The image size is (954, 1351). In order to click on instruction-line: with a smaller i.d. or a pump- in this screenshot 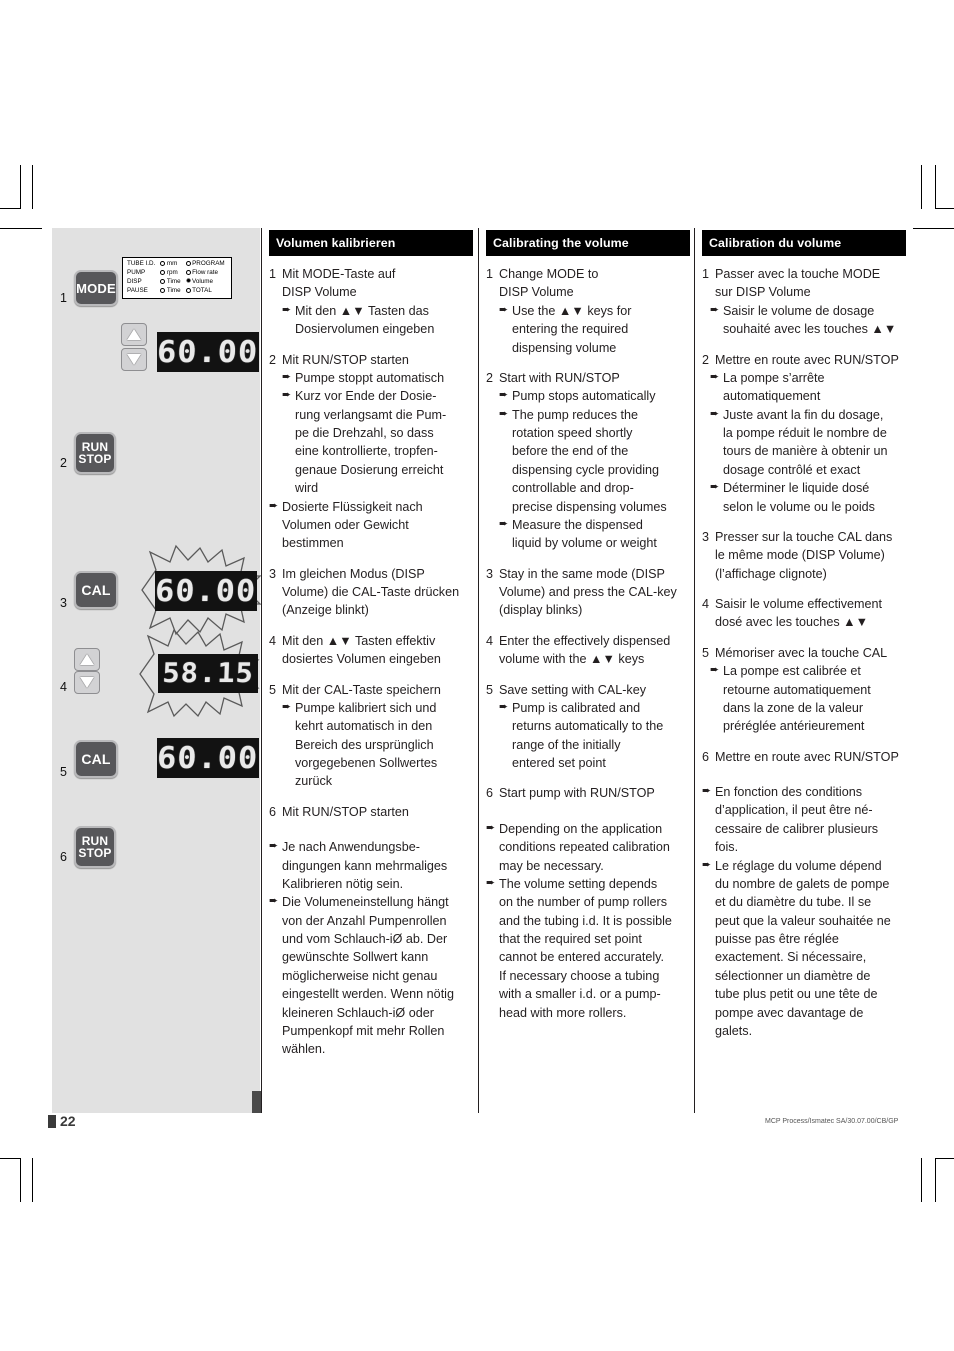, I will do `click(580, 994)`.